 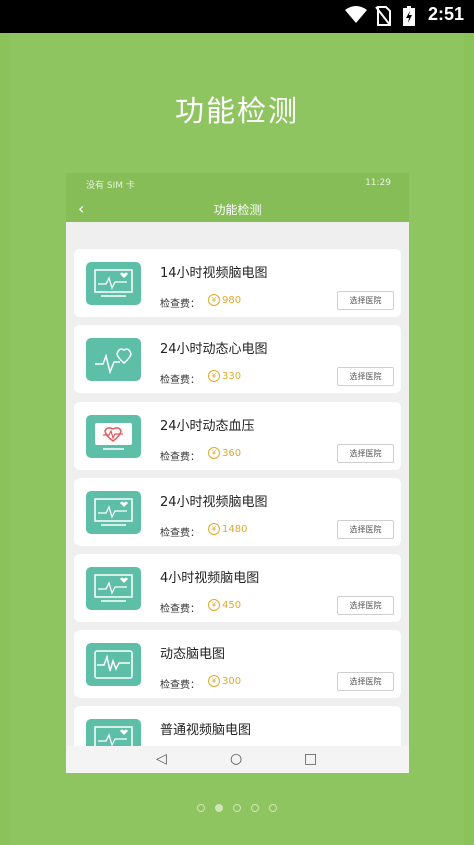 I want to click on item-price: 980, so click(x=232, y=300).